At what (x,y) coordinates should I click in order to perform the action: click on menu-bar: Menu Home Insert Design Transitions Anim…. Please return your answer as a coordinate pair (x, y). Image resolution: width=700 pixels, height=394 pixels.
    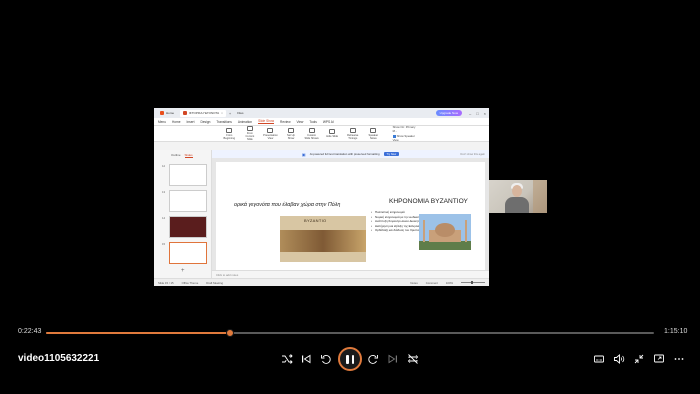
    Looking at the image, I should click on (321, 122).